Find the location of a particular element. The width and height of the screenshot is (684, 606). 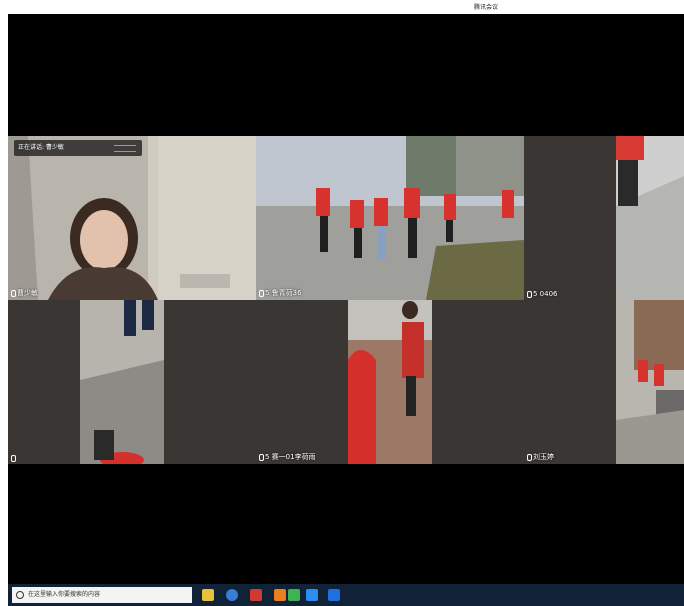

cloud-icon is located at coordinates (312, 595).